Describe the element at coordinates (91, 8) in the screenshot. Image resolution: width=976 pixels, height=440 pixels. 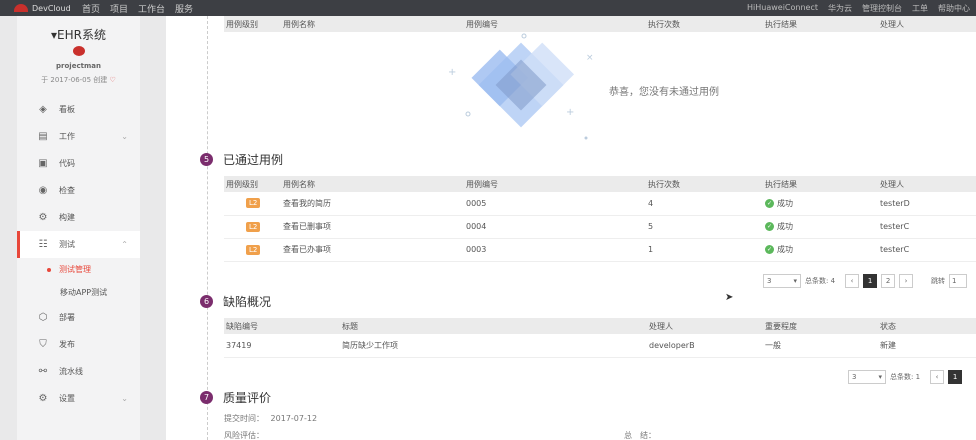
I see `nav-home: 首页` at that location.